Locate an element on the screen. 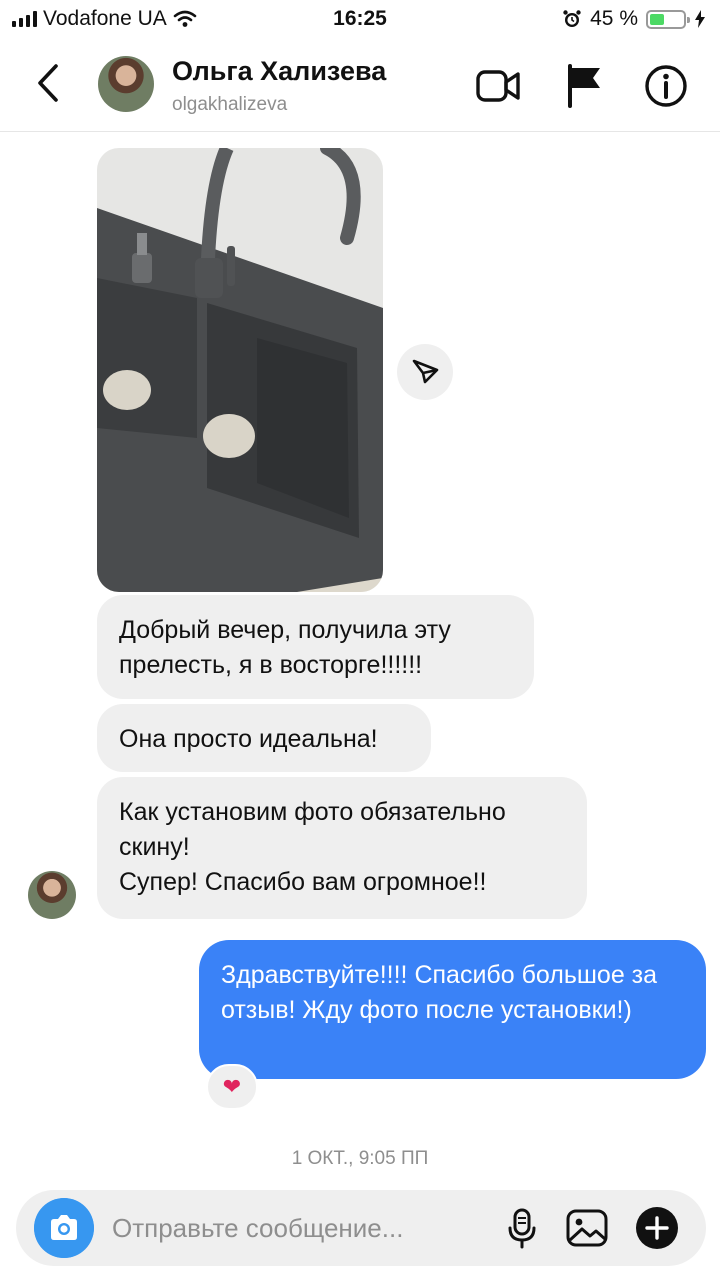  message-input is located at coordinates (302, 1228).